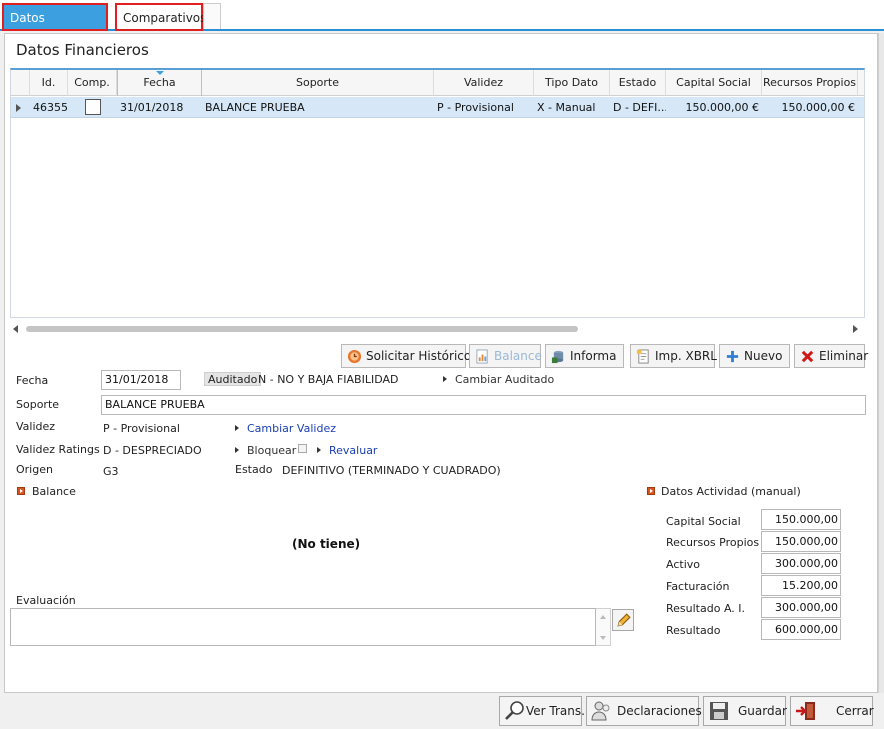 The width and height of the screenshot is (884, 729). I want to click on tab-comparativos: Comparativos, so click(160, 17).